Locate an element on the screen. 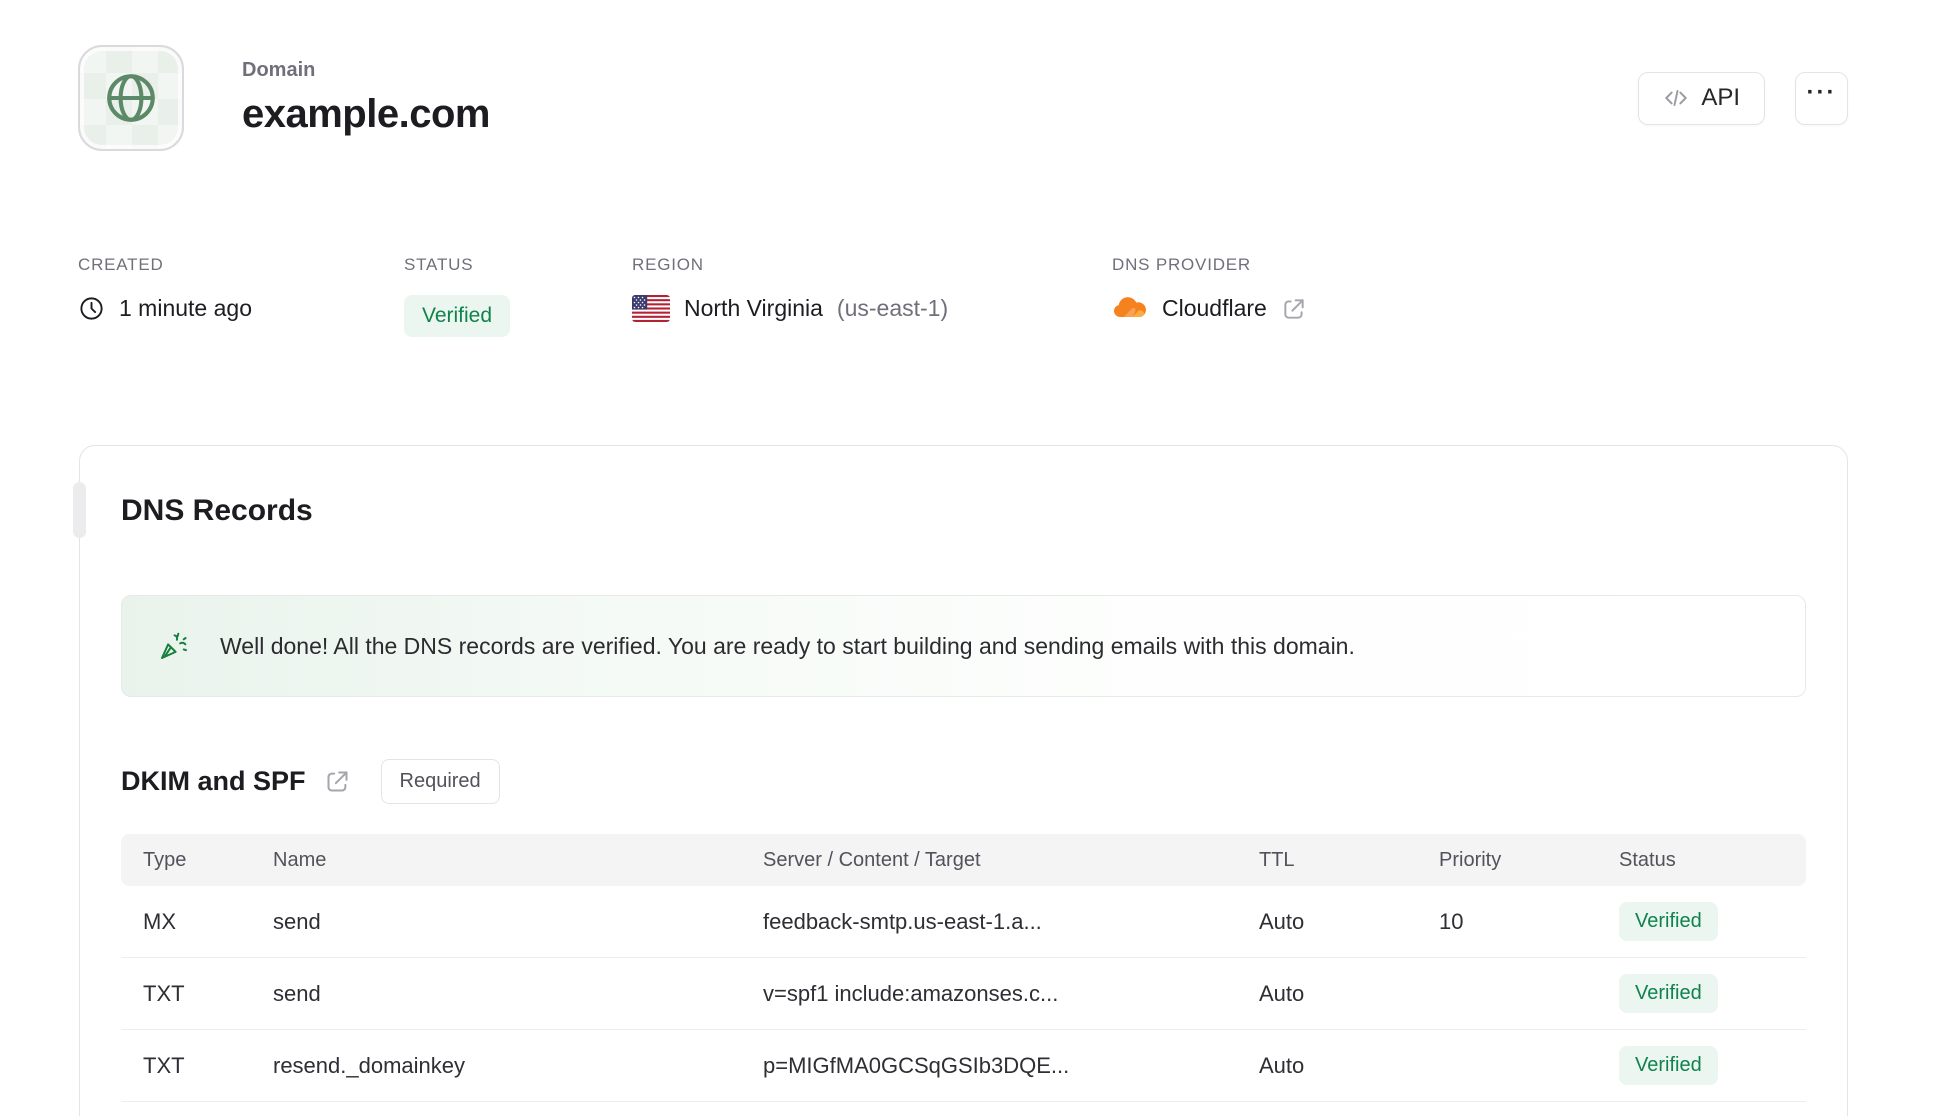 The image size is (1944, 1116). meta-dns-provider: DNS PROVIDER Cloudflare is located at coordinates (1209, 288).